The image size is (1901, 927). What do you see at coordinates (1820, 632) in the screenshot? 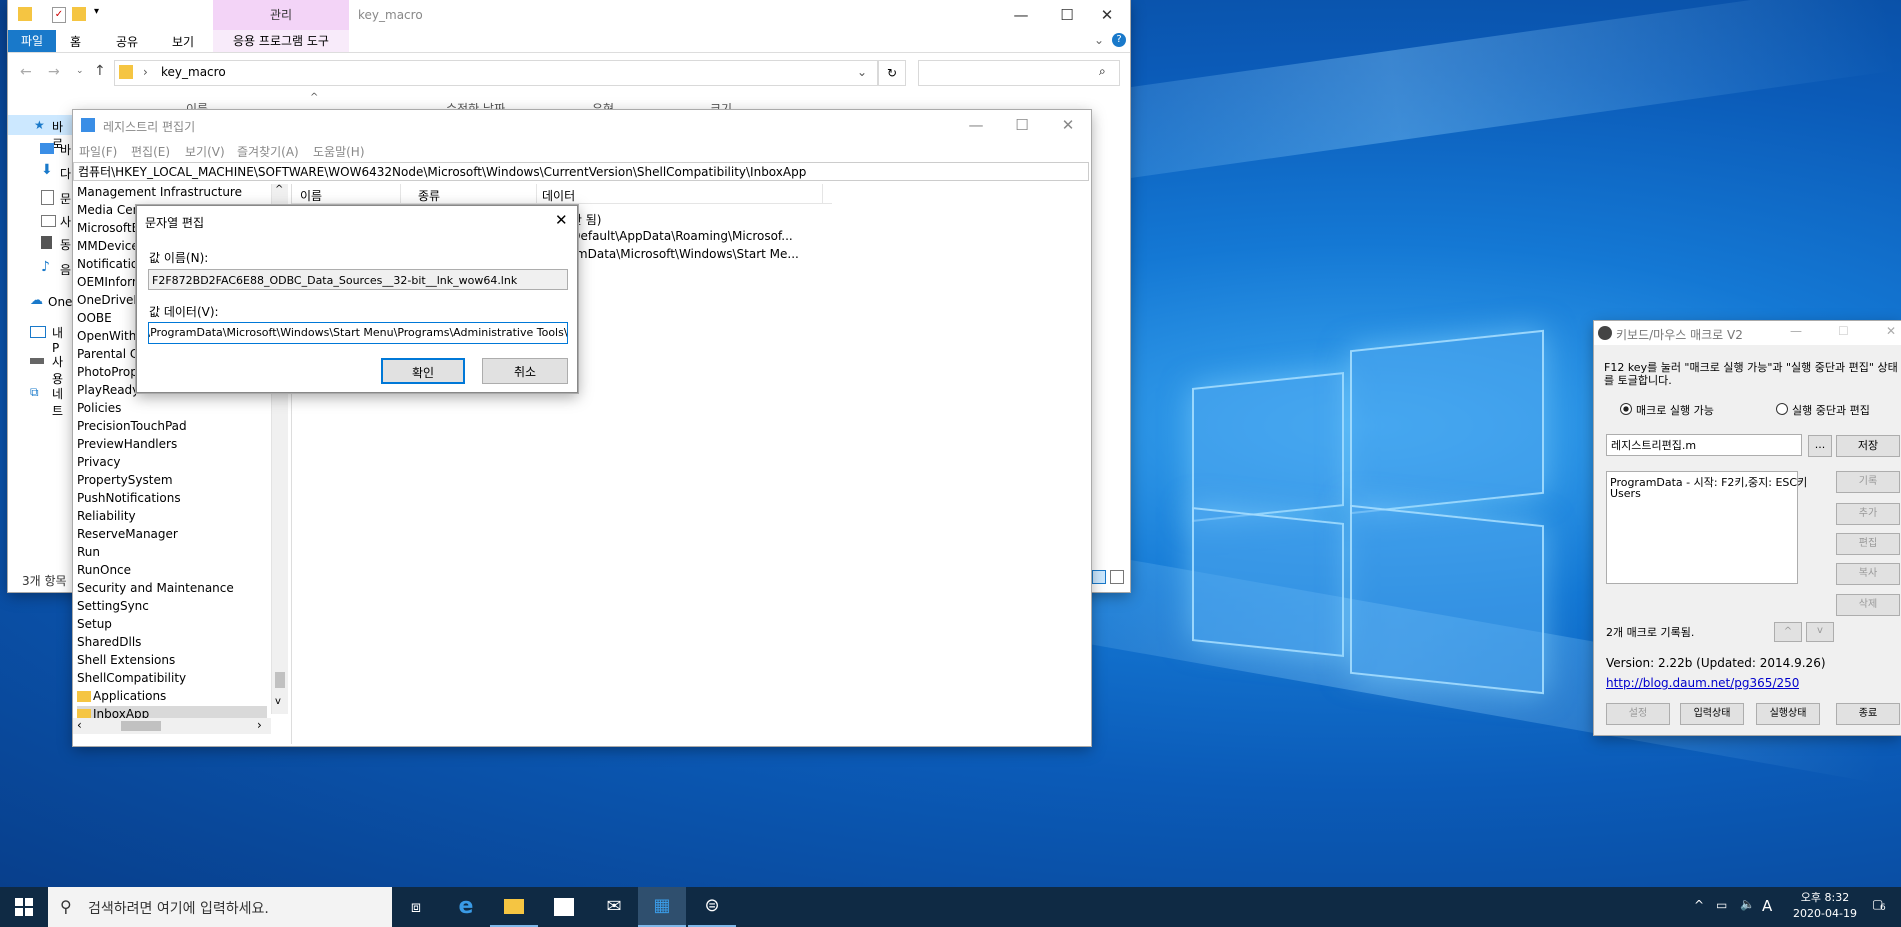
I see `move-down-button: v` at bounding box center [1820, 632].